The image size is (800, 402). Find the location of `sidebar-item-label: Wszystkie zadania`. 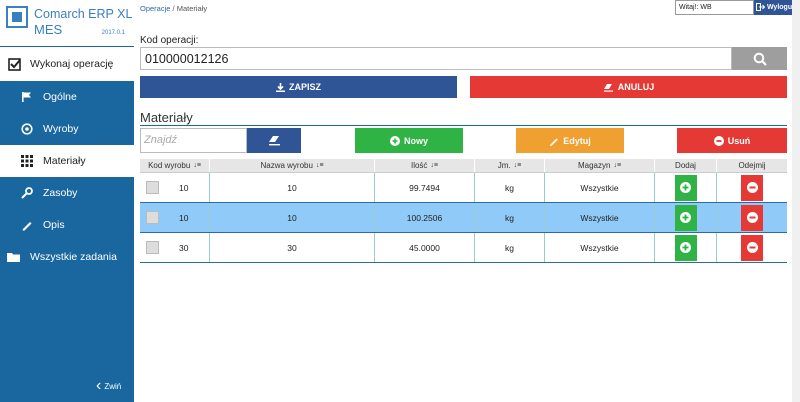

sidebar-item-label: Wszystkie zadania is located at coordinates (73, 257).